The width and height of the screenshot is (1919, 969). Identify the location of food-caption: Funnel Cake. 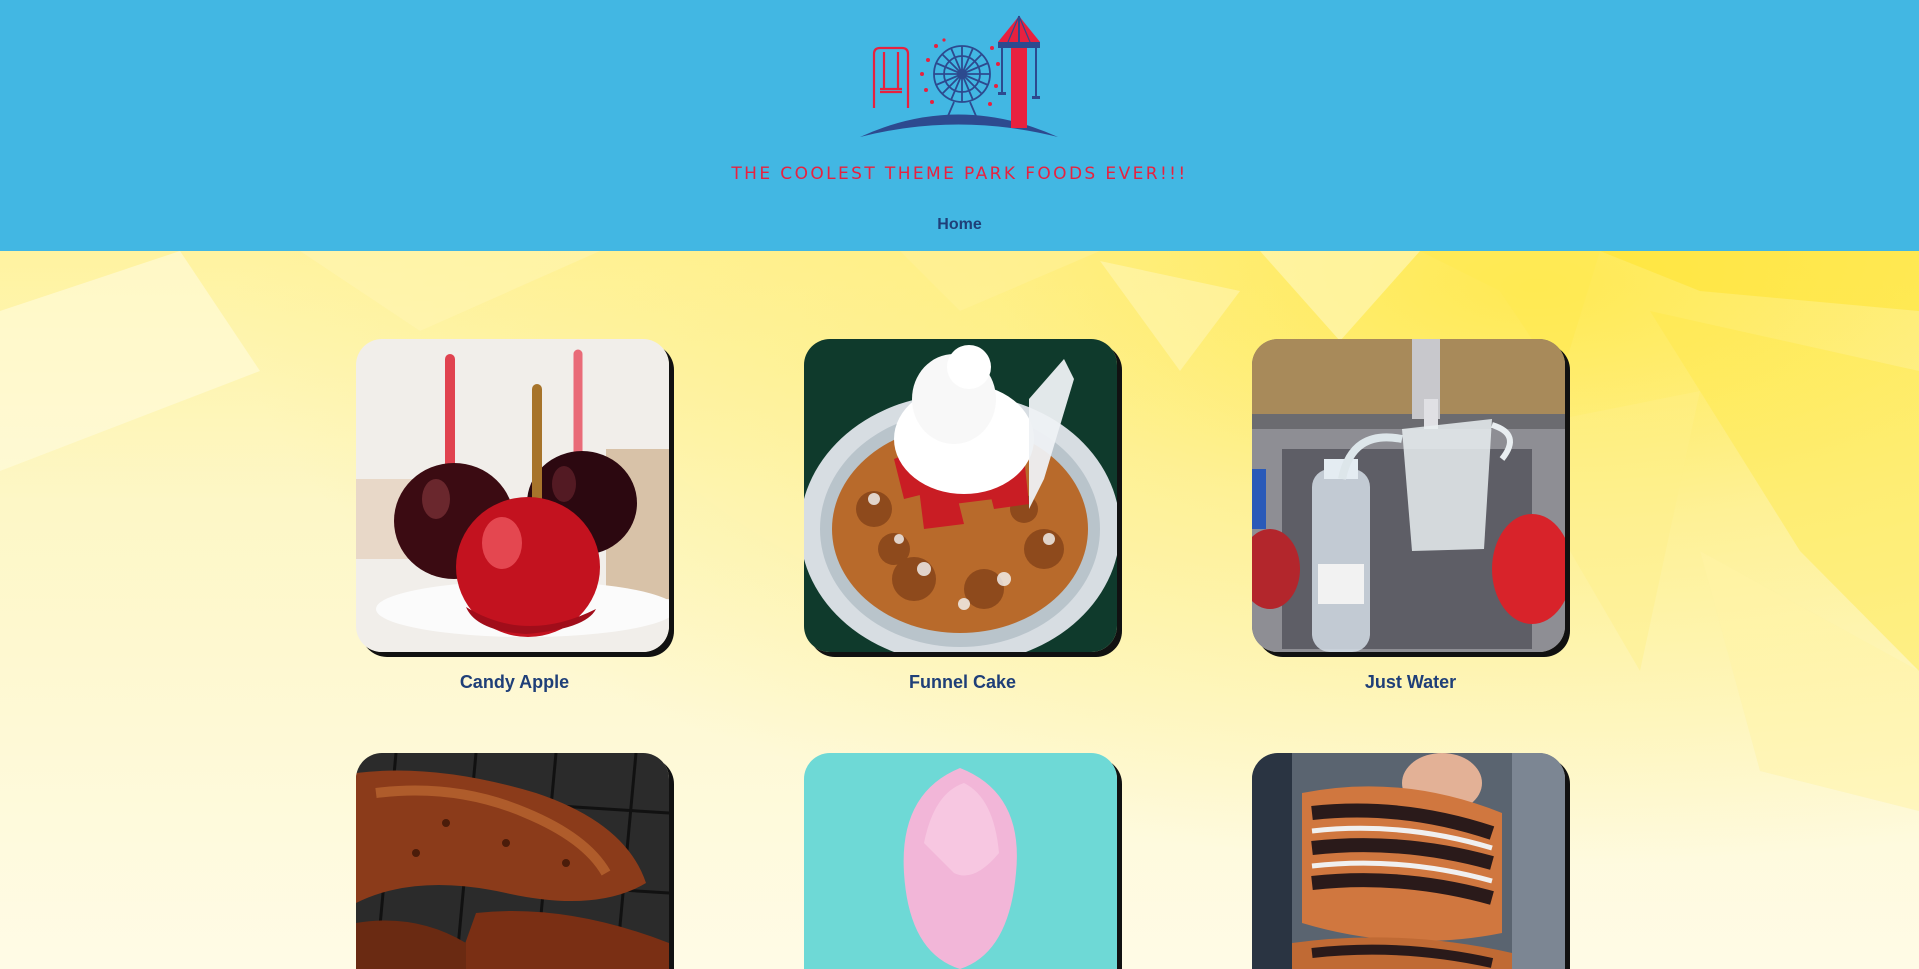
(962, 682).